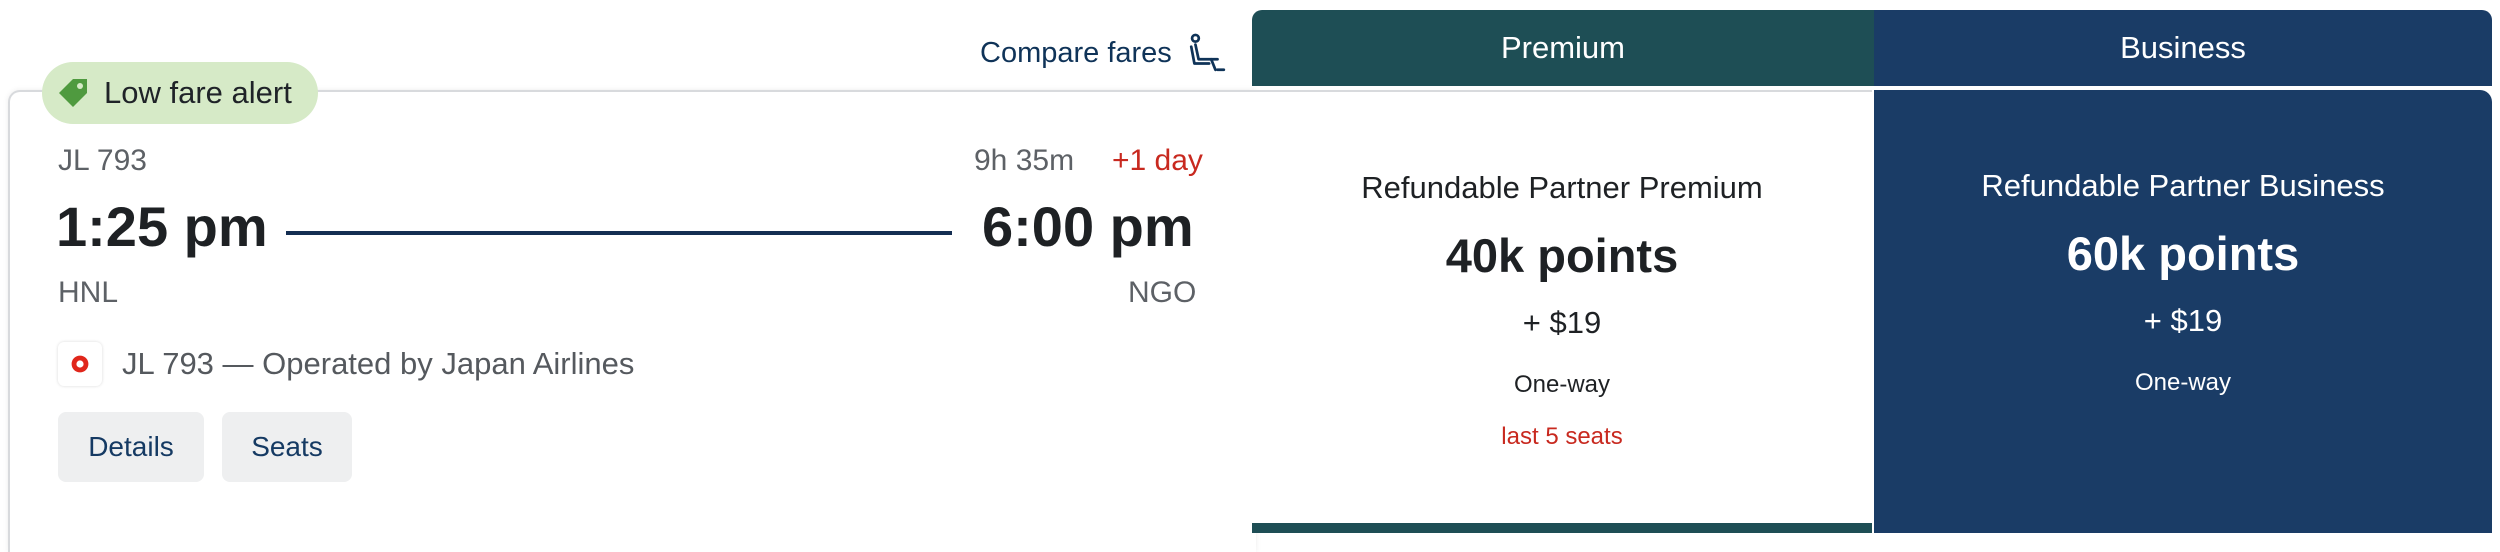 The height and width of the screenshot is (552, 2500). I want to click on tab-business-label: Business, so click(2183, 47).